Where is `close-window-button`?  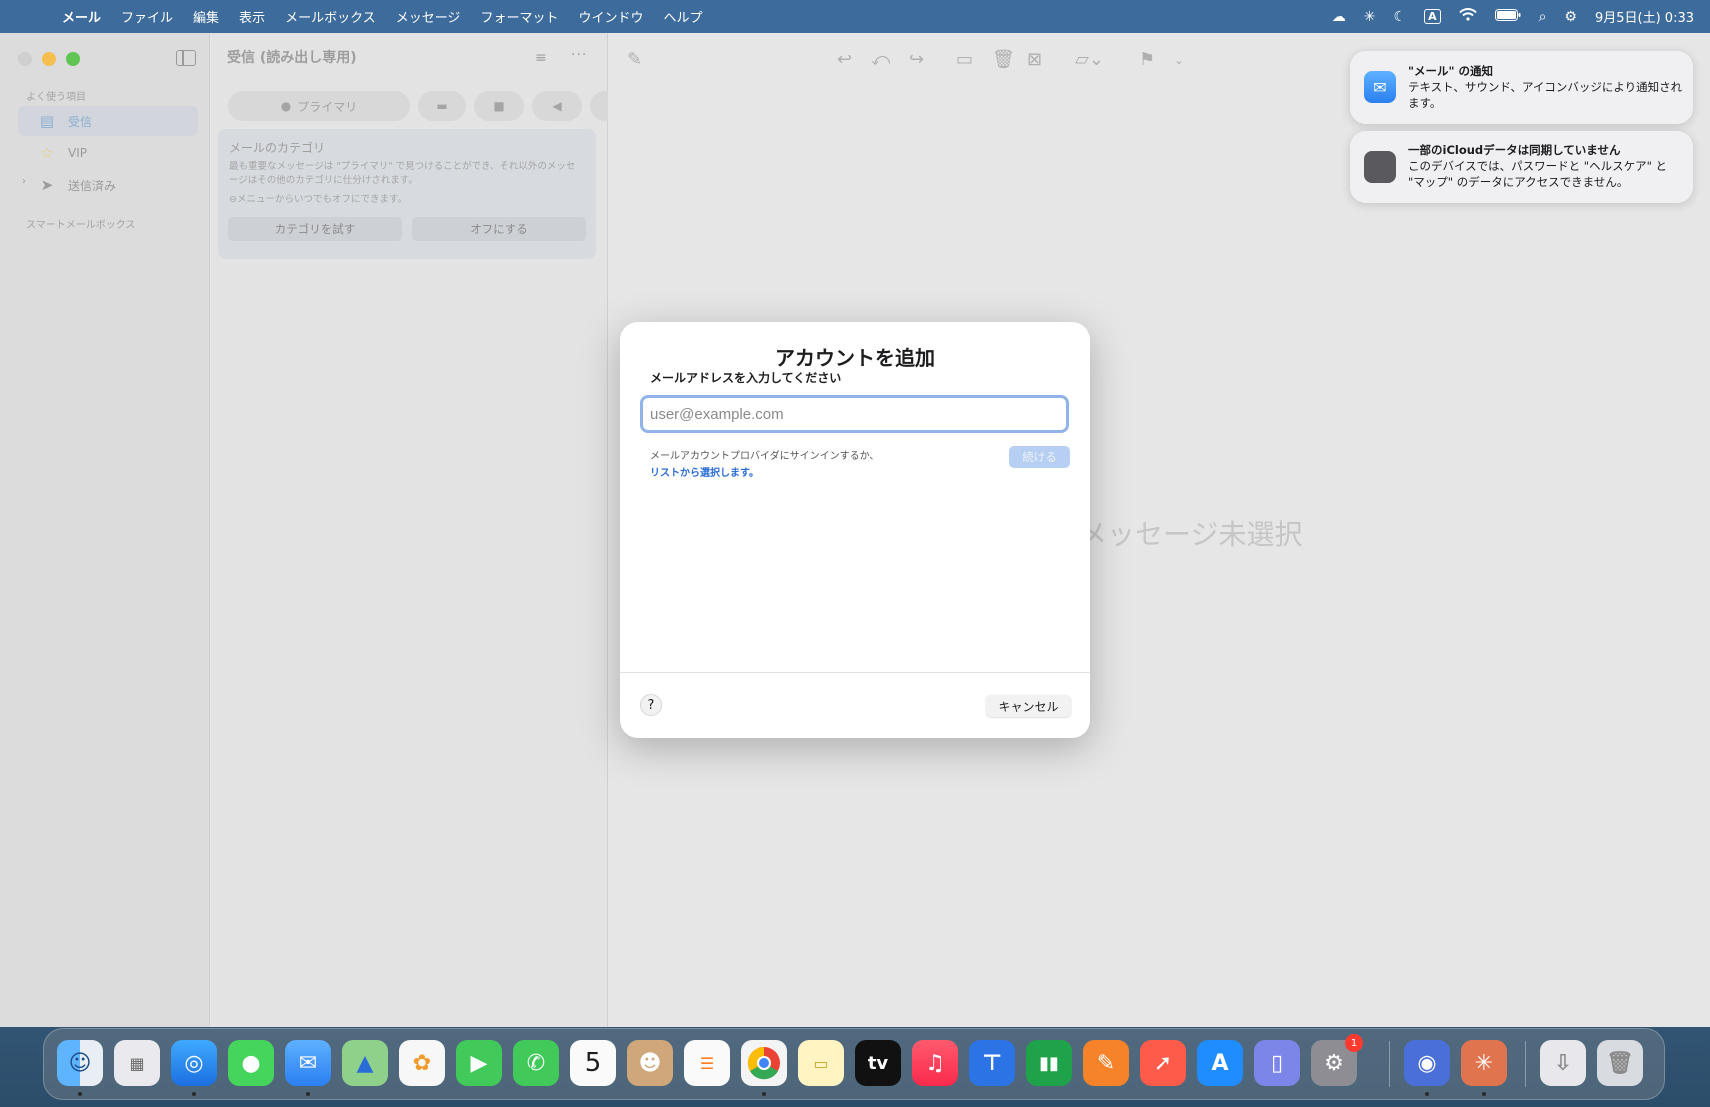 close-window-button is located at coordinates (25, 59).